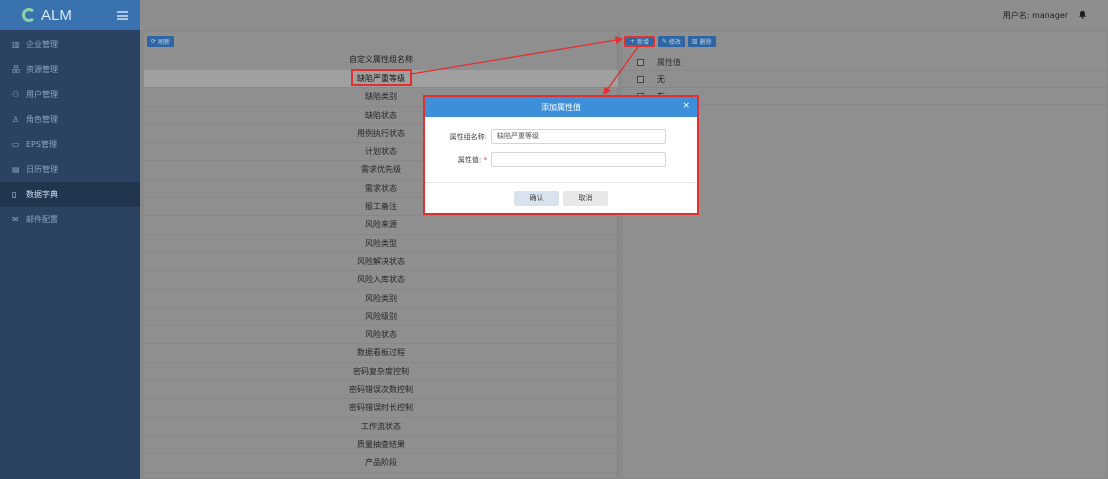 This screenshot has width=1108, height=479. What do you see at coordinates (686, 106) in the screenshot?
I see `close-icon: ×` at bounding box center [686, 106].